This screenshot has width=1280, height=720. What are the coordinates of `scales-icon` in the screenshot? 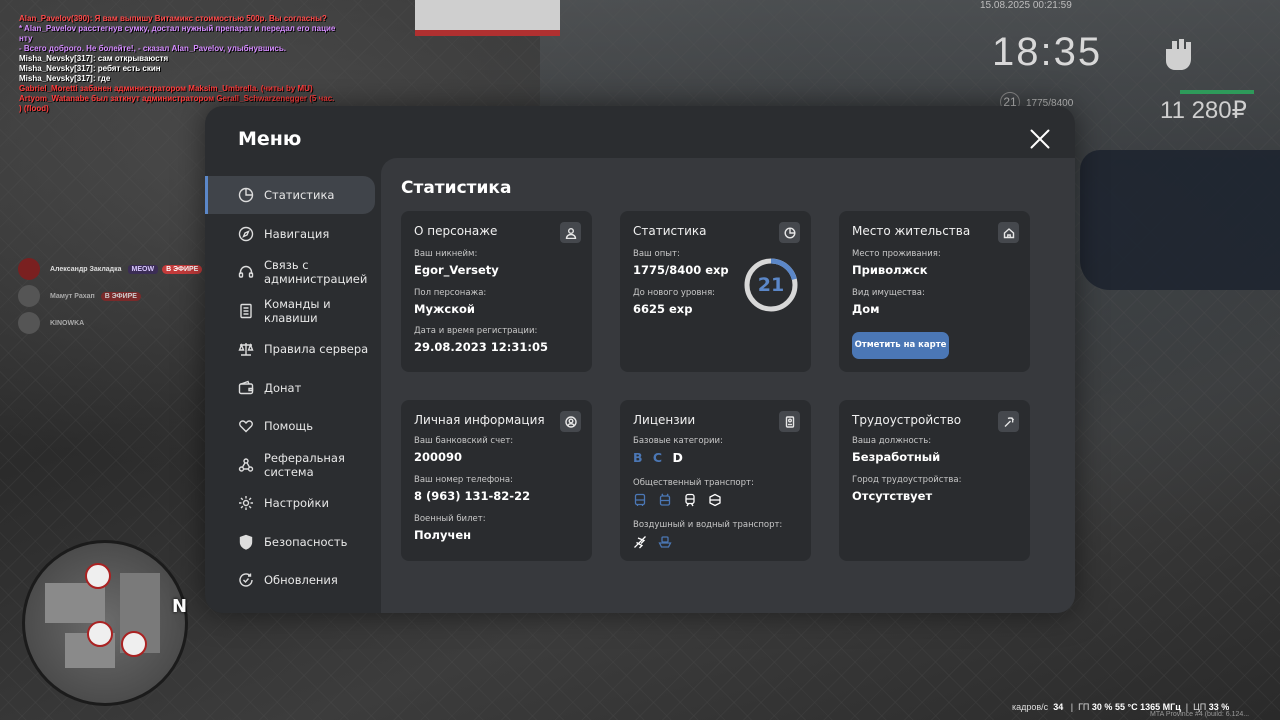 It's located at (246, 349).